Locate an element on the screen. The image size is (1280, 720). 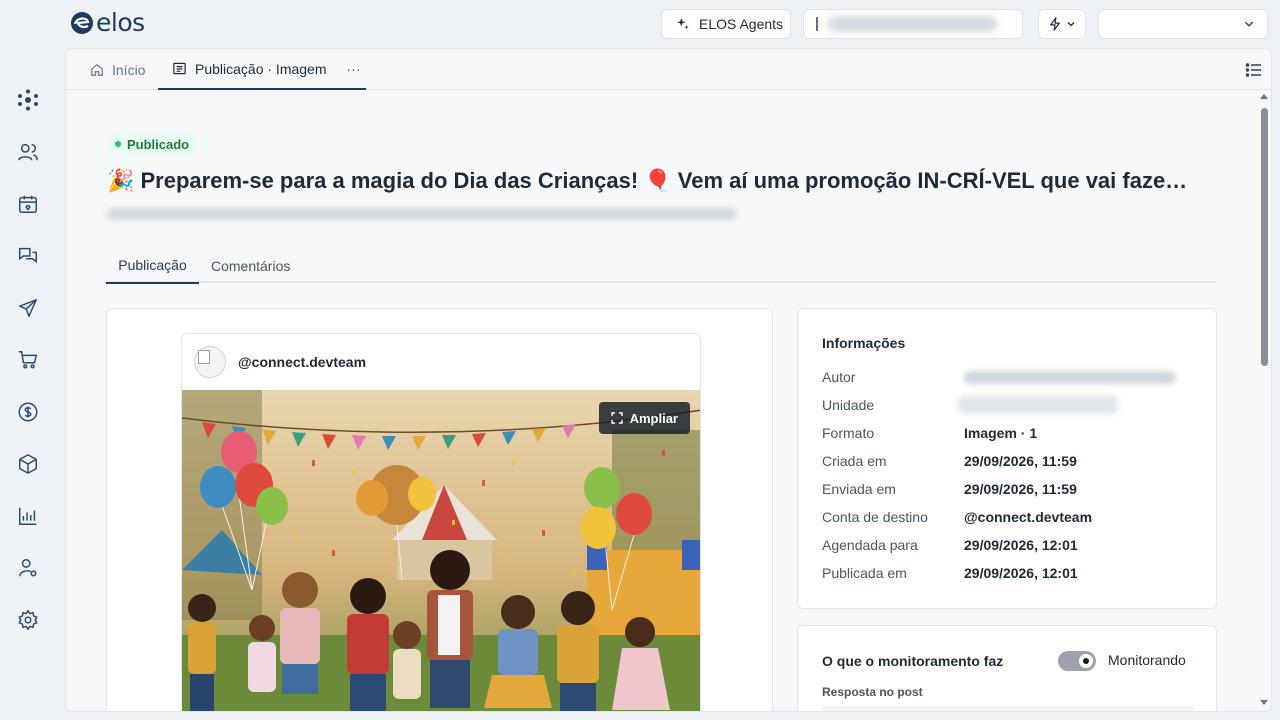
info-row-published: Publicada em 29/09/2026, 12:01 is located at coordinates (1012, 573).